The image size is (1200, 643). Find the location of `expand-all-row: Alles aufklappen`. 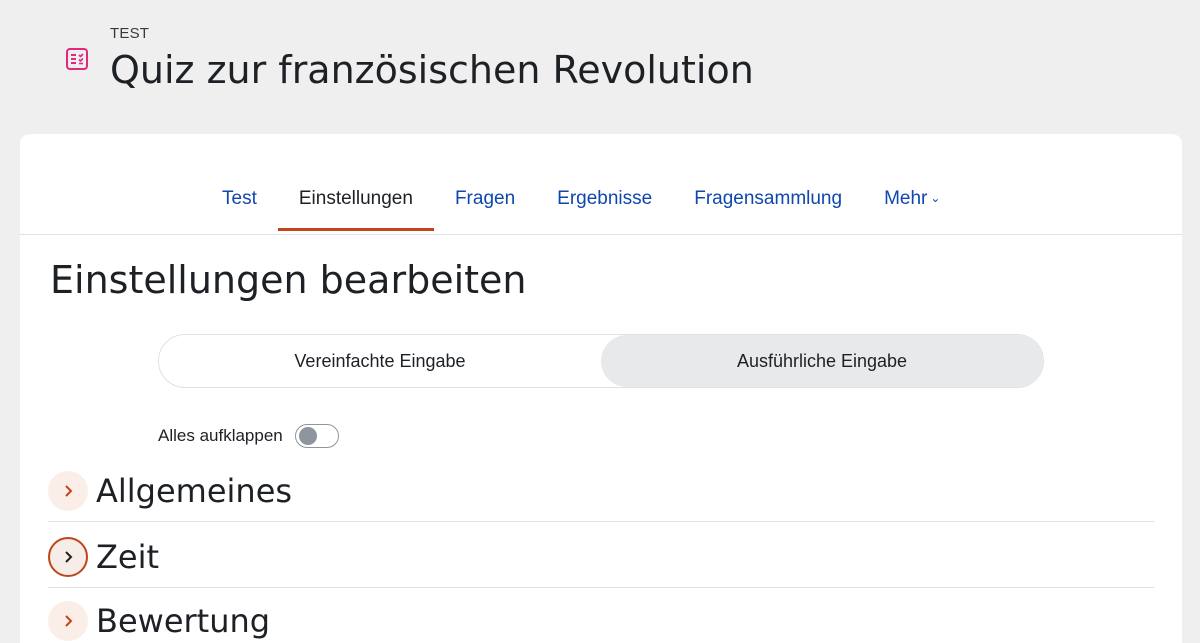

expand-all-row: Alles aufklappen is located at coordinates (248, 436).